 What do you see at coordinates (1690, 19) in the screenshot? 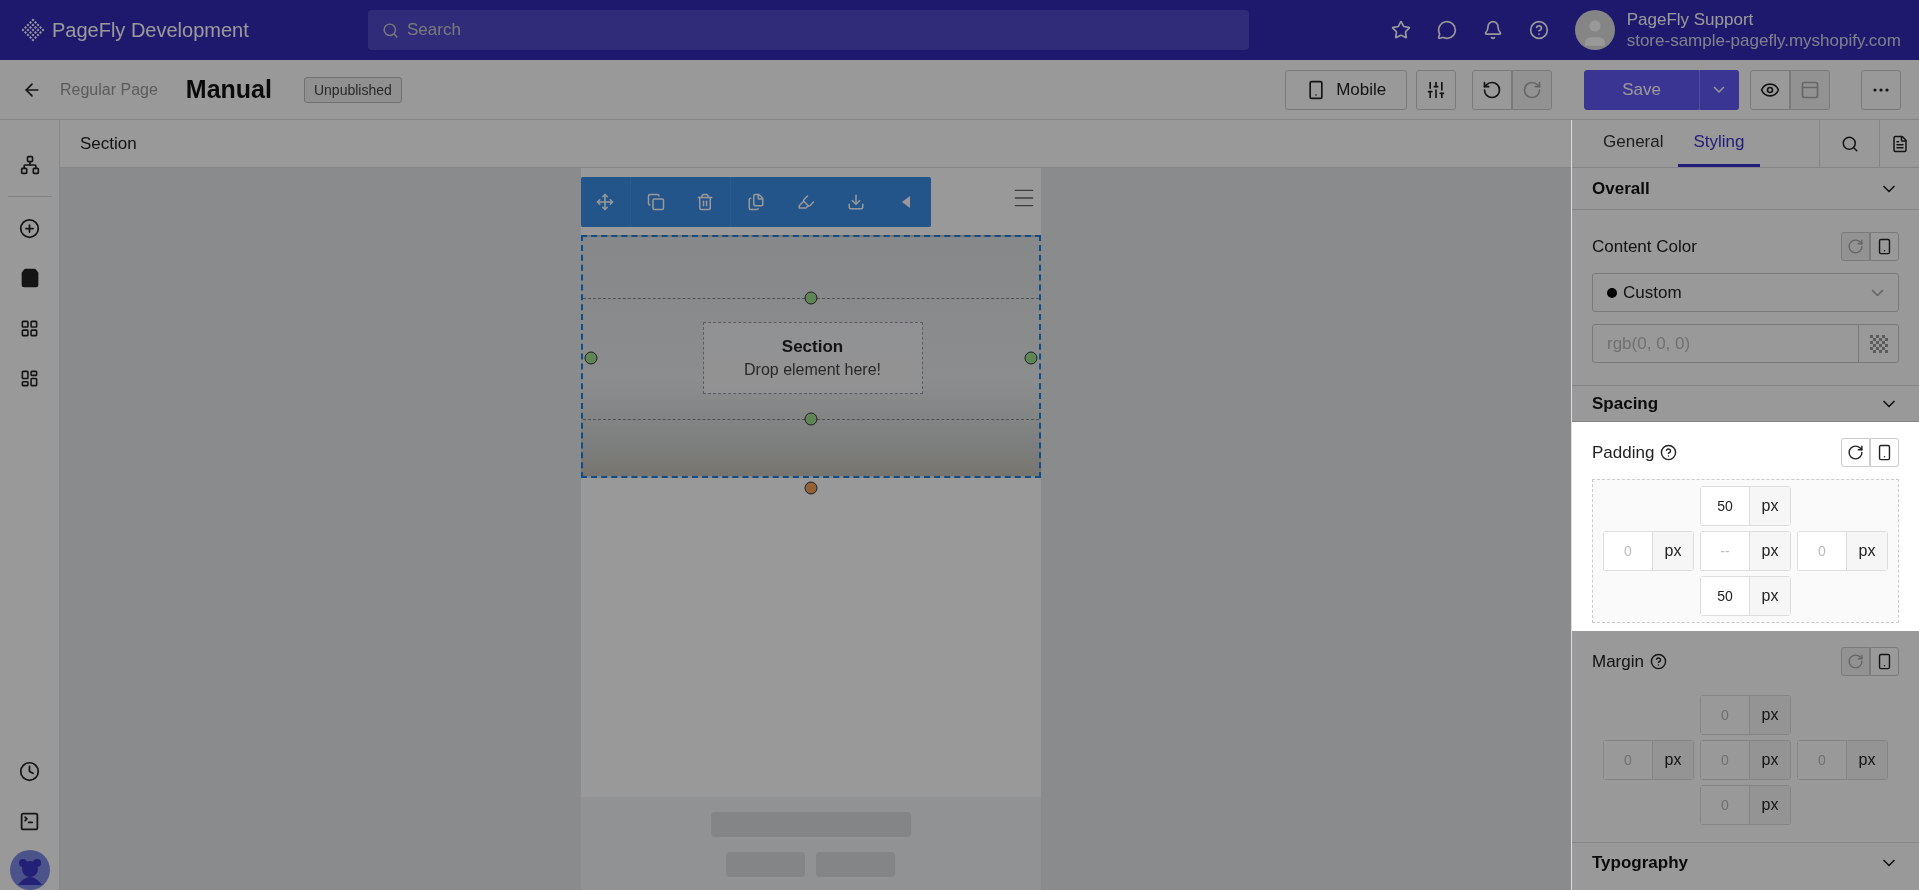
I see `user-name: PageFly Support` at bounding box center [1690, 19].